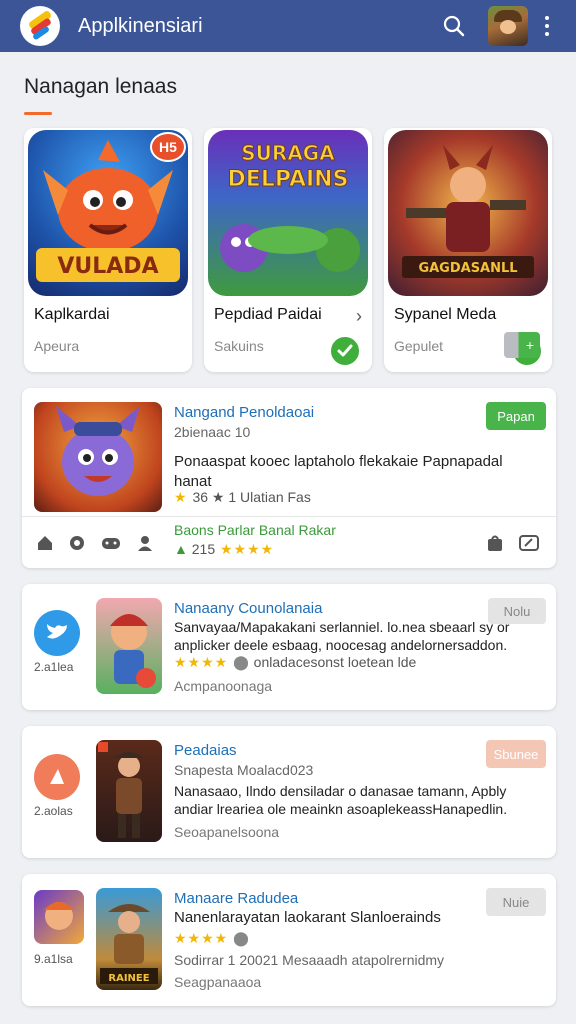 The height and width of the screenshot is (1024, 576). I want to click on section-underline, so click(38, 113).